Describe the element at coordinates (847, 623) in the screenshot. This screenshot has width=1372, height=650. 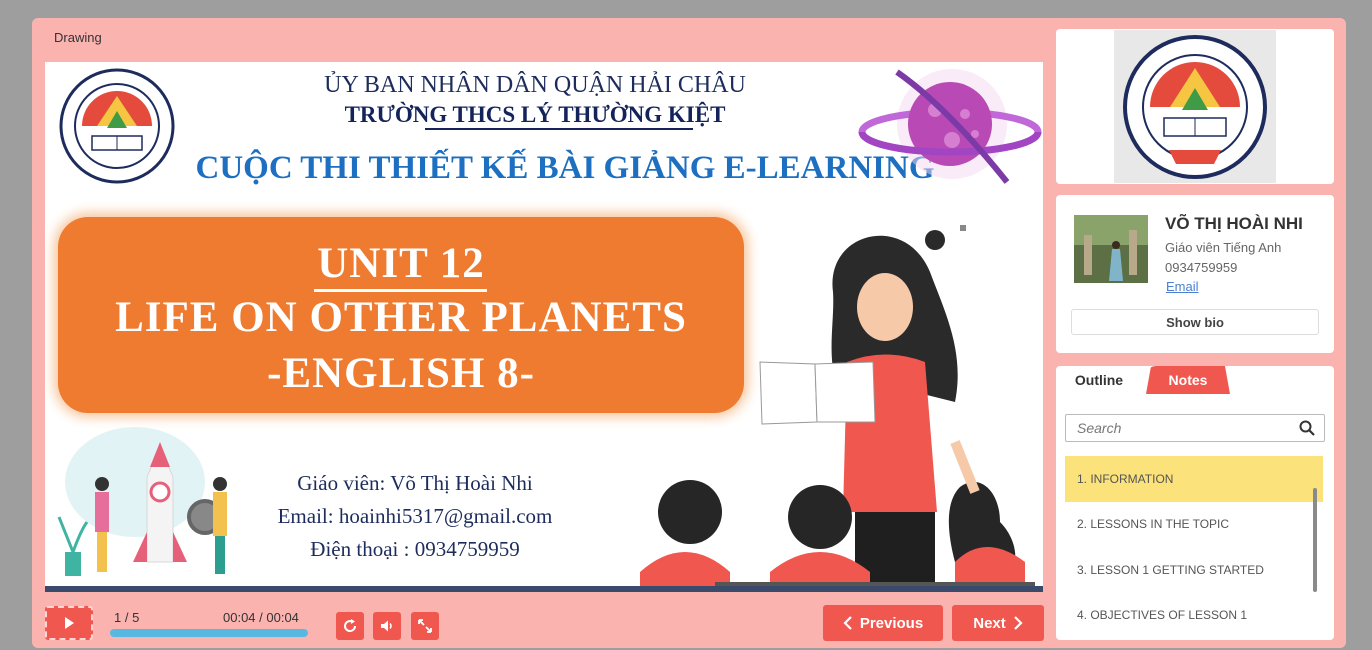
I see `chevron-left-icon` at that location.